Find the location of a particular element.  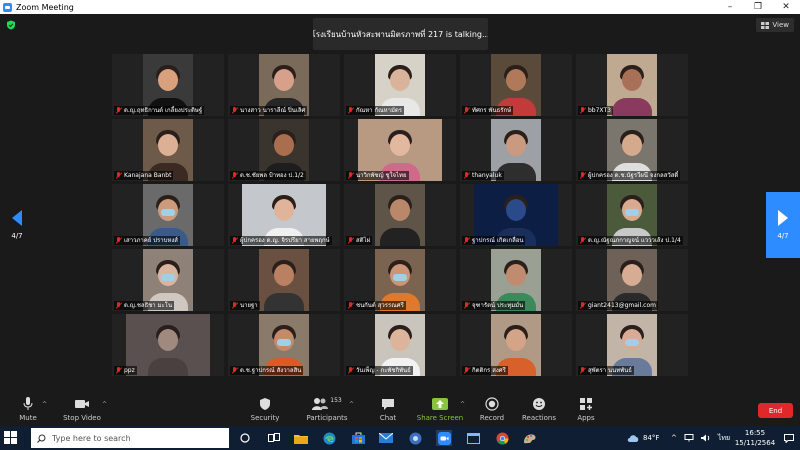

weather-widget: 84°F is located at coordinates (643, 438).